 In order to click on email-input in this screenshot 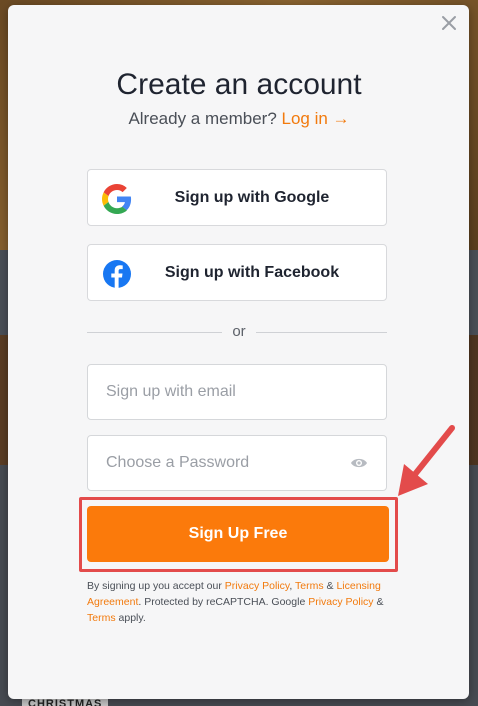, I will do `click(237, 392)`.